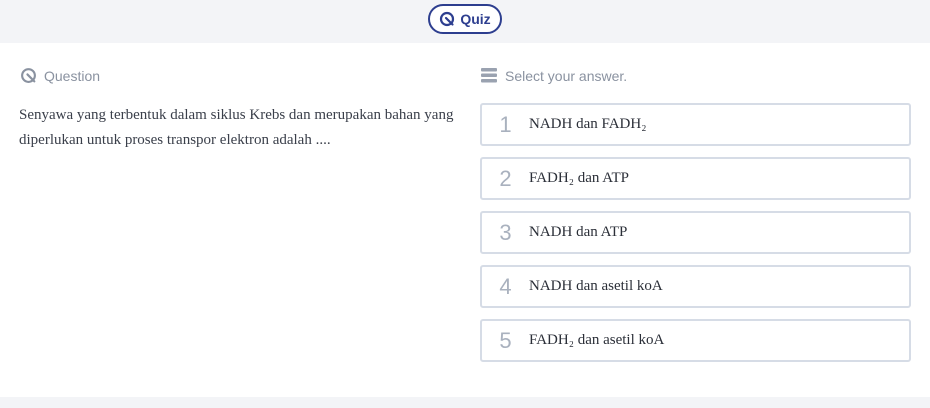  What do you see at coordinates (465, 402) in the screenshot?
I see `bottom-strip` at bounding box center [465, 402].